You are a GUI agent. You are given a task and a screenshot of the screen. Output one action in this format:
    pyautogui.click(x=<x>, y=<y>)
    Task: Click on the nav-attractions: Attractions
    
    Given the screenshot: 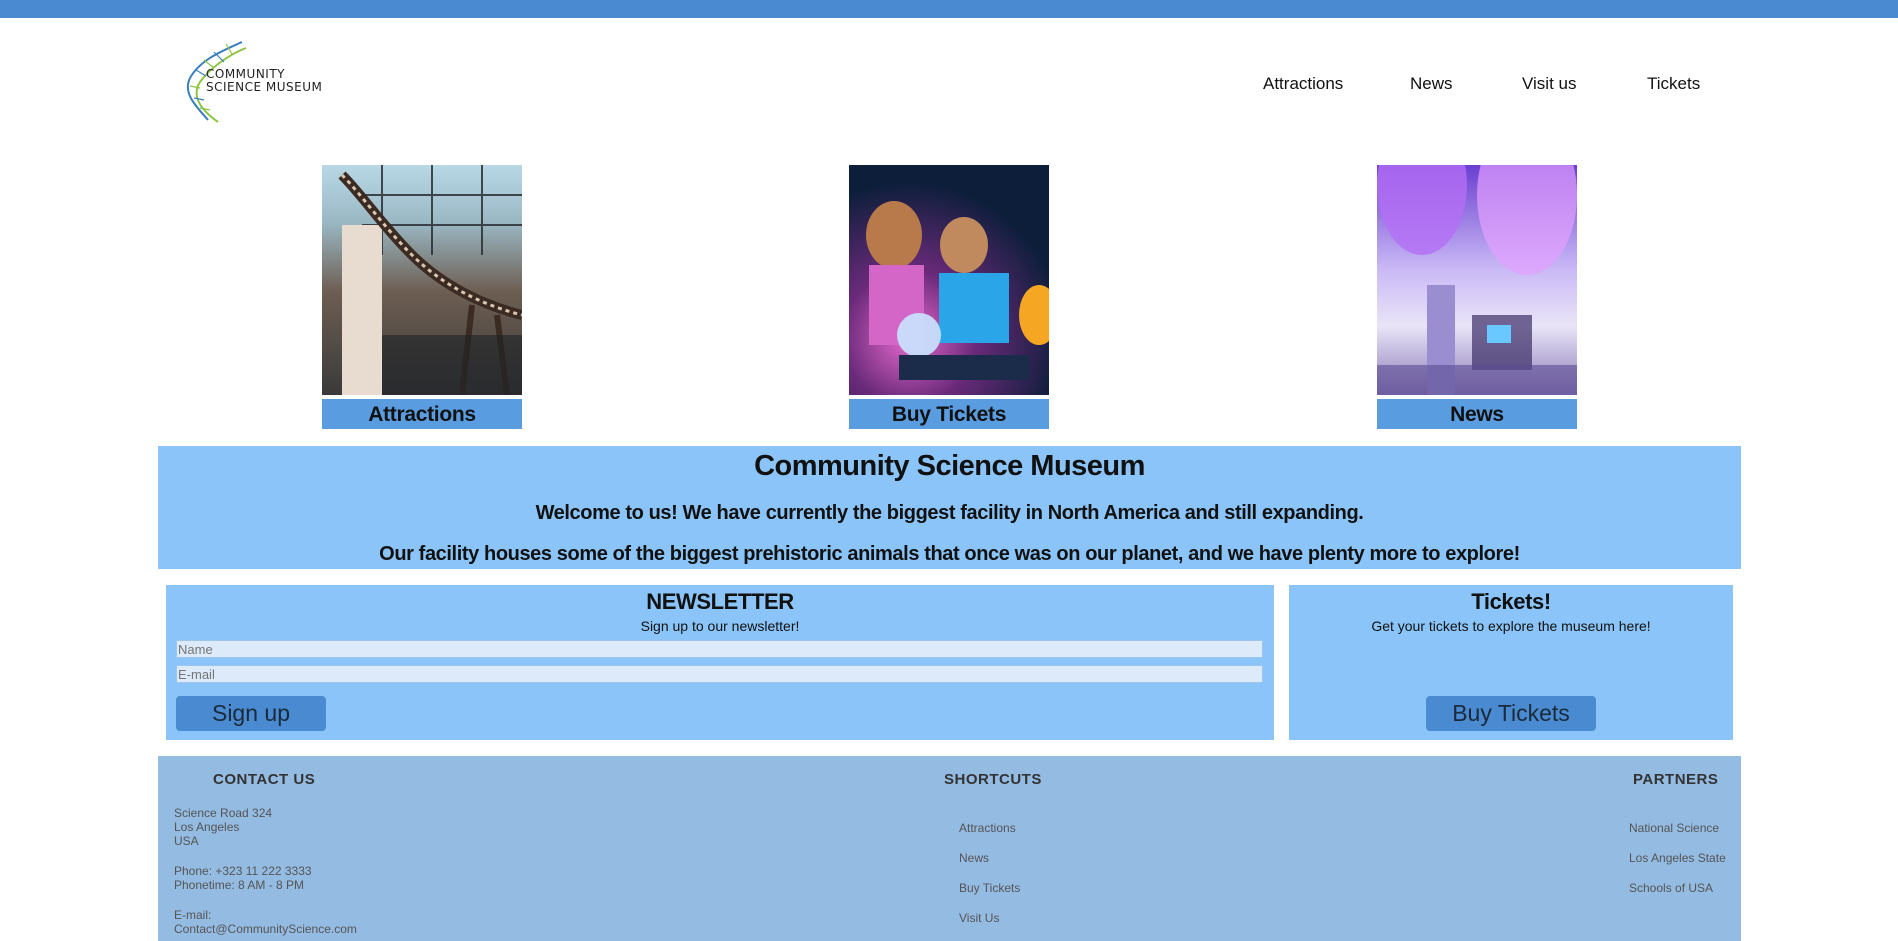 What is the action you would take?
    pyautogui.click(x=1303, y=84)
    